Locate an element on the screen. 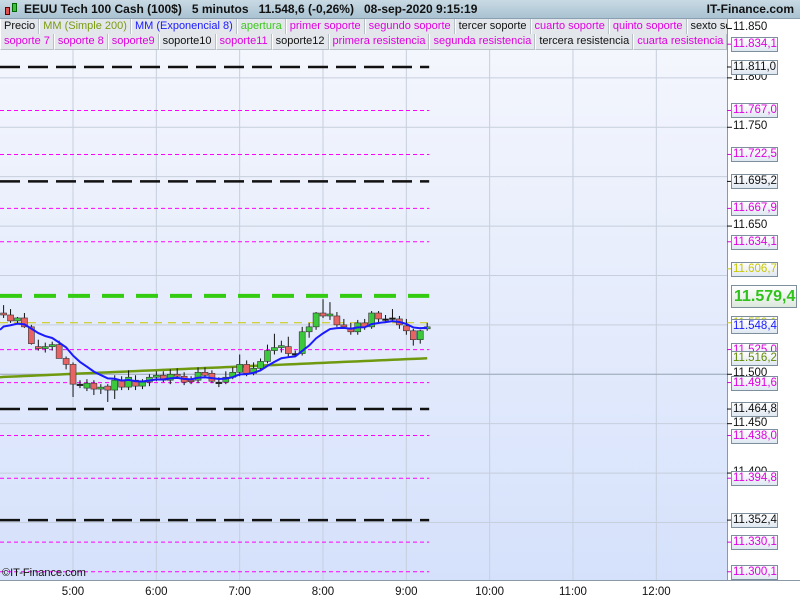 The height and width of the screenshot is (600, 800). time-tick-label: 6:00 is located at coordinates (156, 592).